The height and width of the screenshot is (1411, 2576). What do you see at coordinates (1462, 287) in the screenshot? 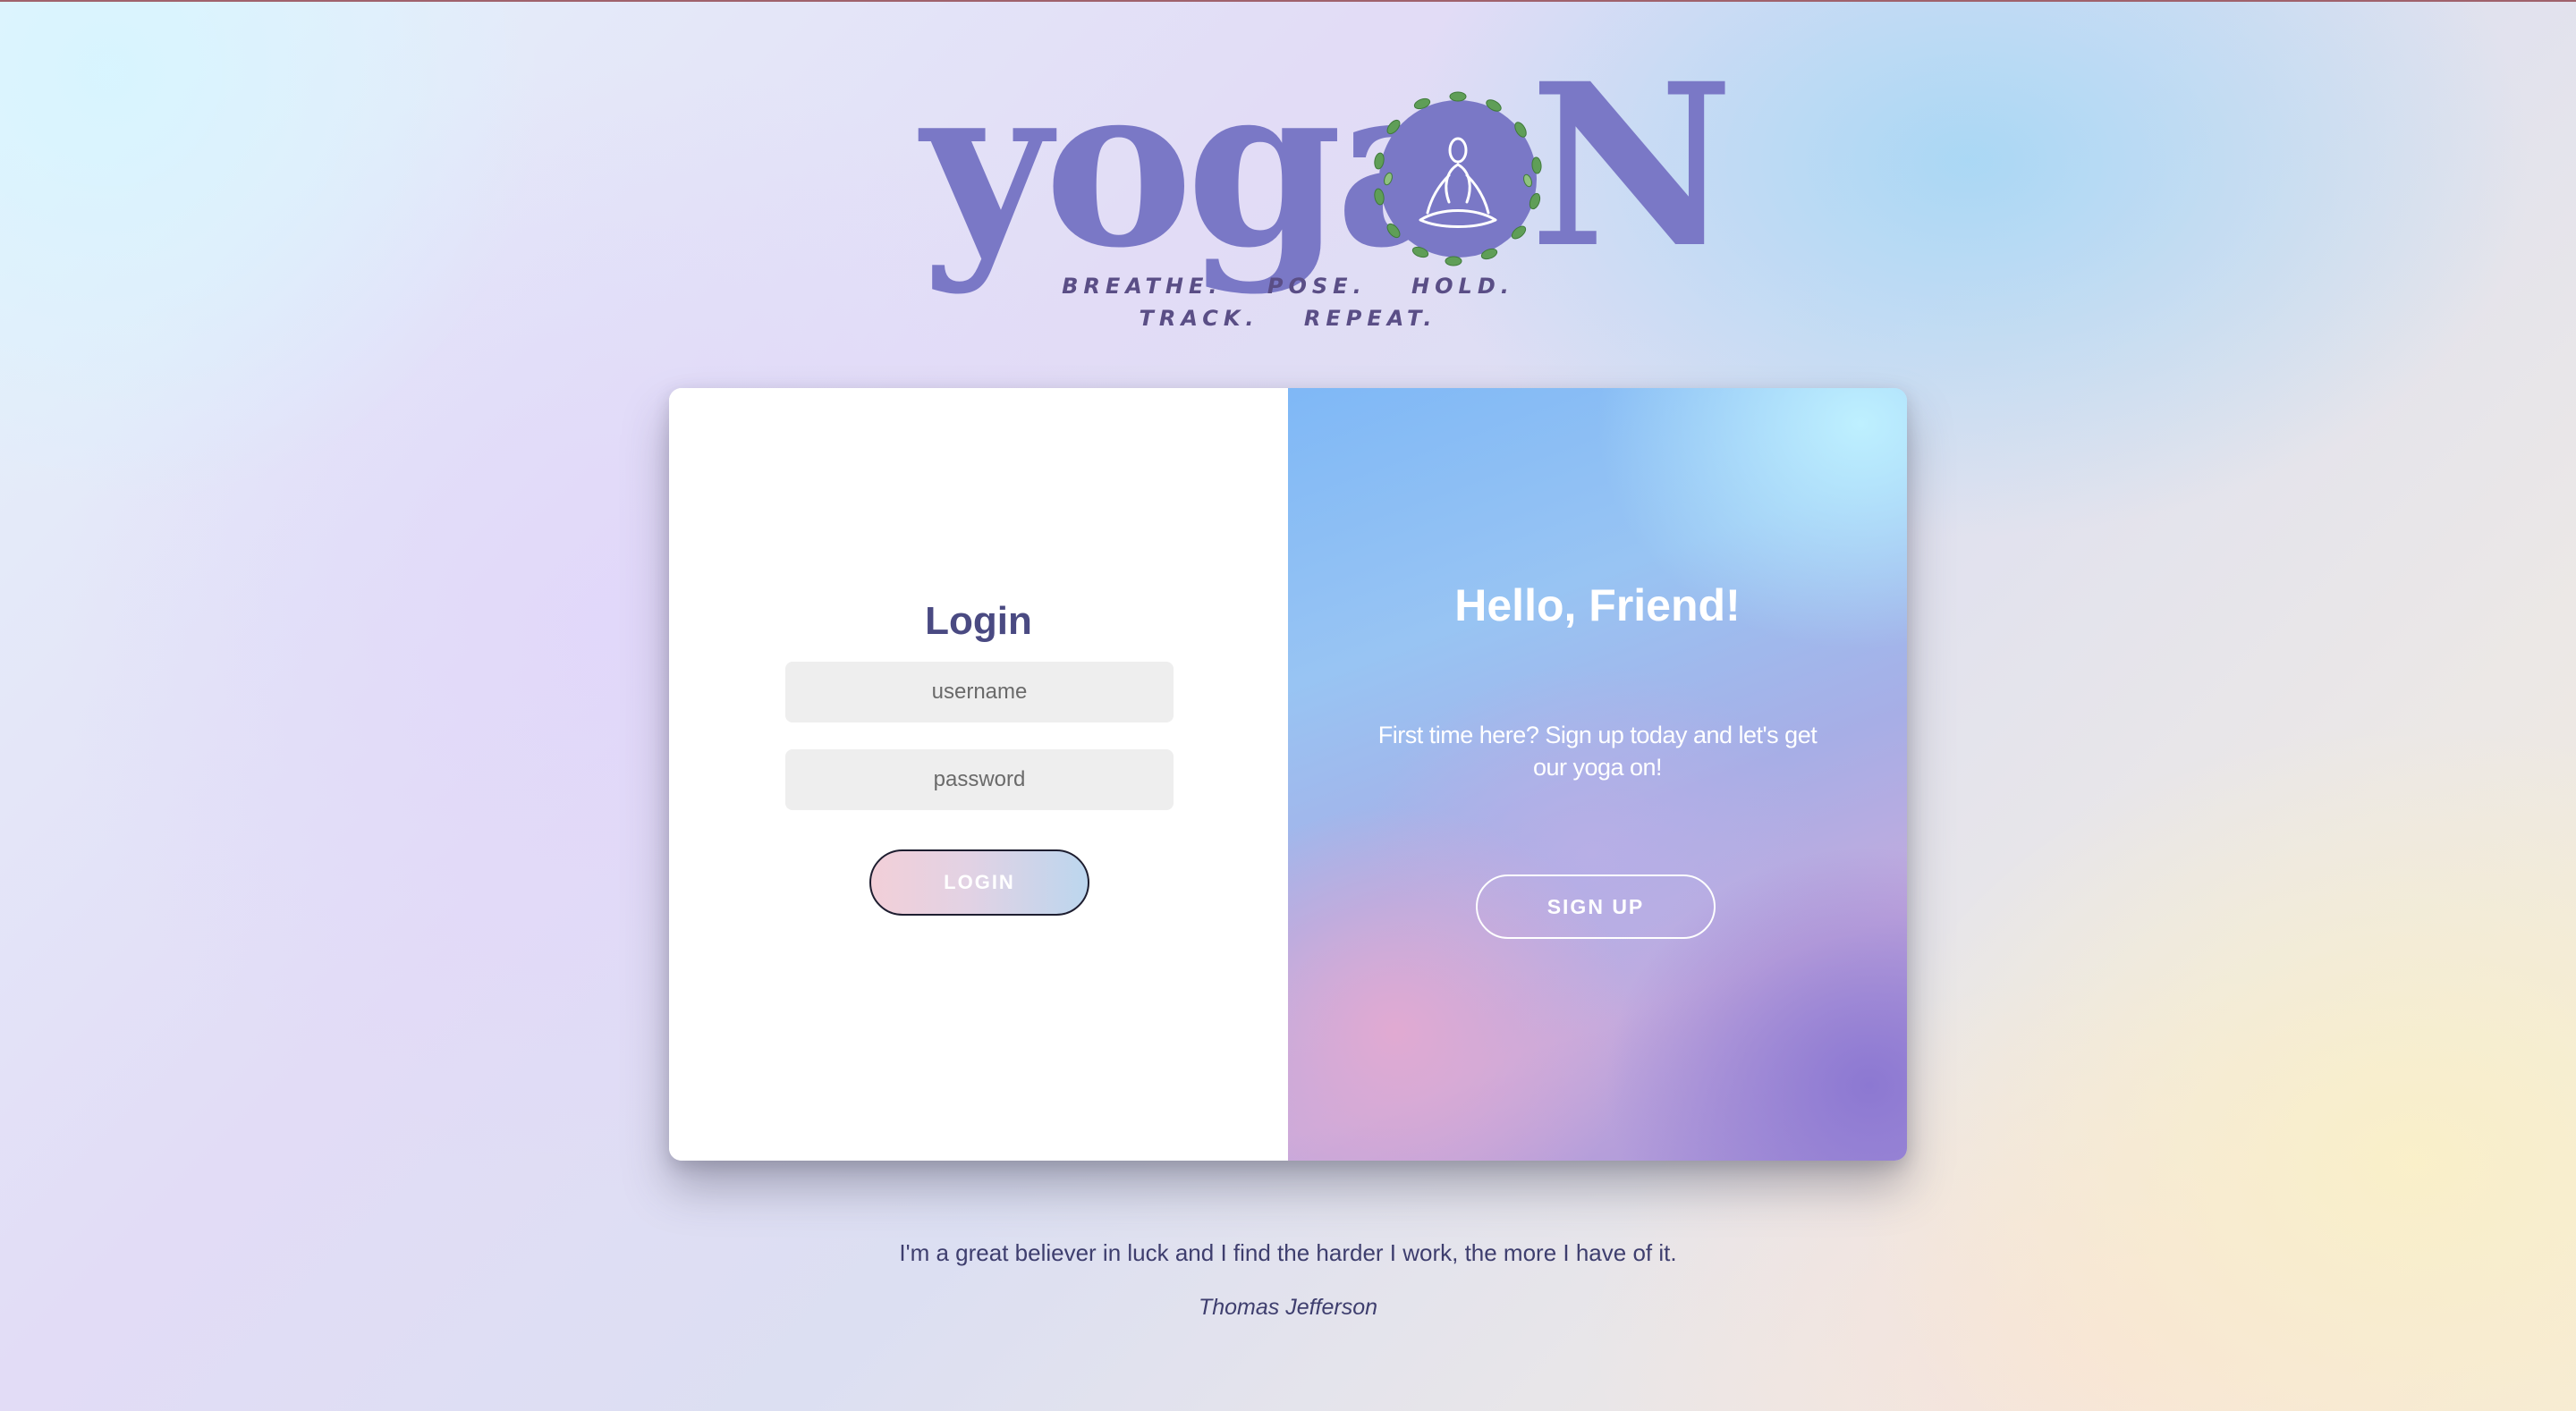
I see `tagline-word: HOLD.` at bounding box center [1462, 287].